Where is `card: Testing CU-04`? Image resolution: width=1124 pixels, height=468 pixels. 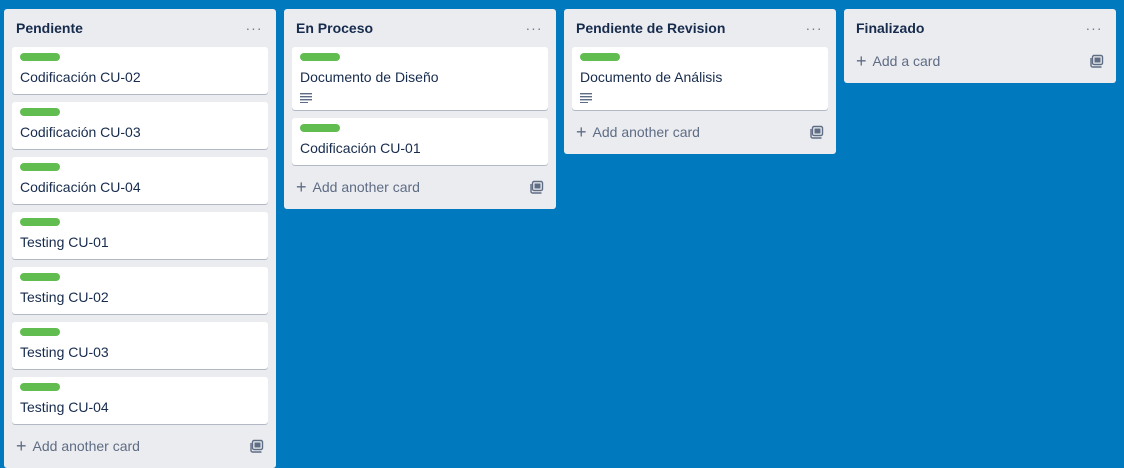
card: Testing CU-04 is located at coordinates (140, 400).